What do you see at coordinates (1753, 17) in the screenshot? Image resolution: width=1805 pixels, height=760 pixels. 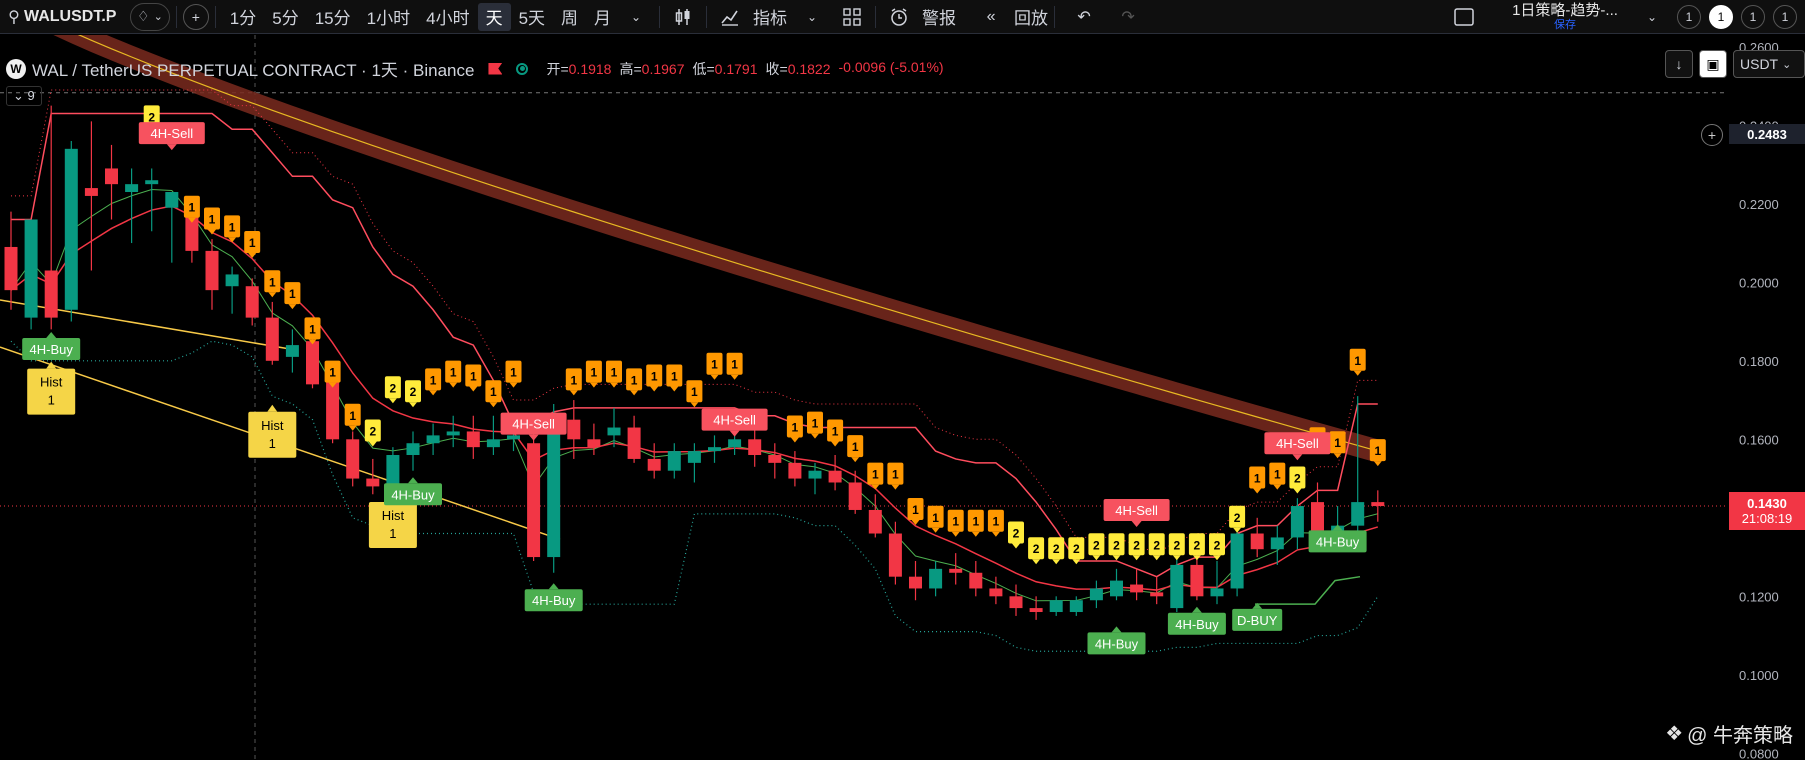 I see `counter-button-3: 1` at bounding box center [1753, 17].